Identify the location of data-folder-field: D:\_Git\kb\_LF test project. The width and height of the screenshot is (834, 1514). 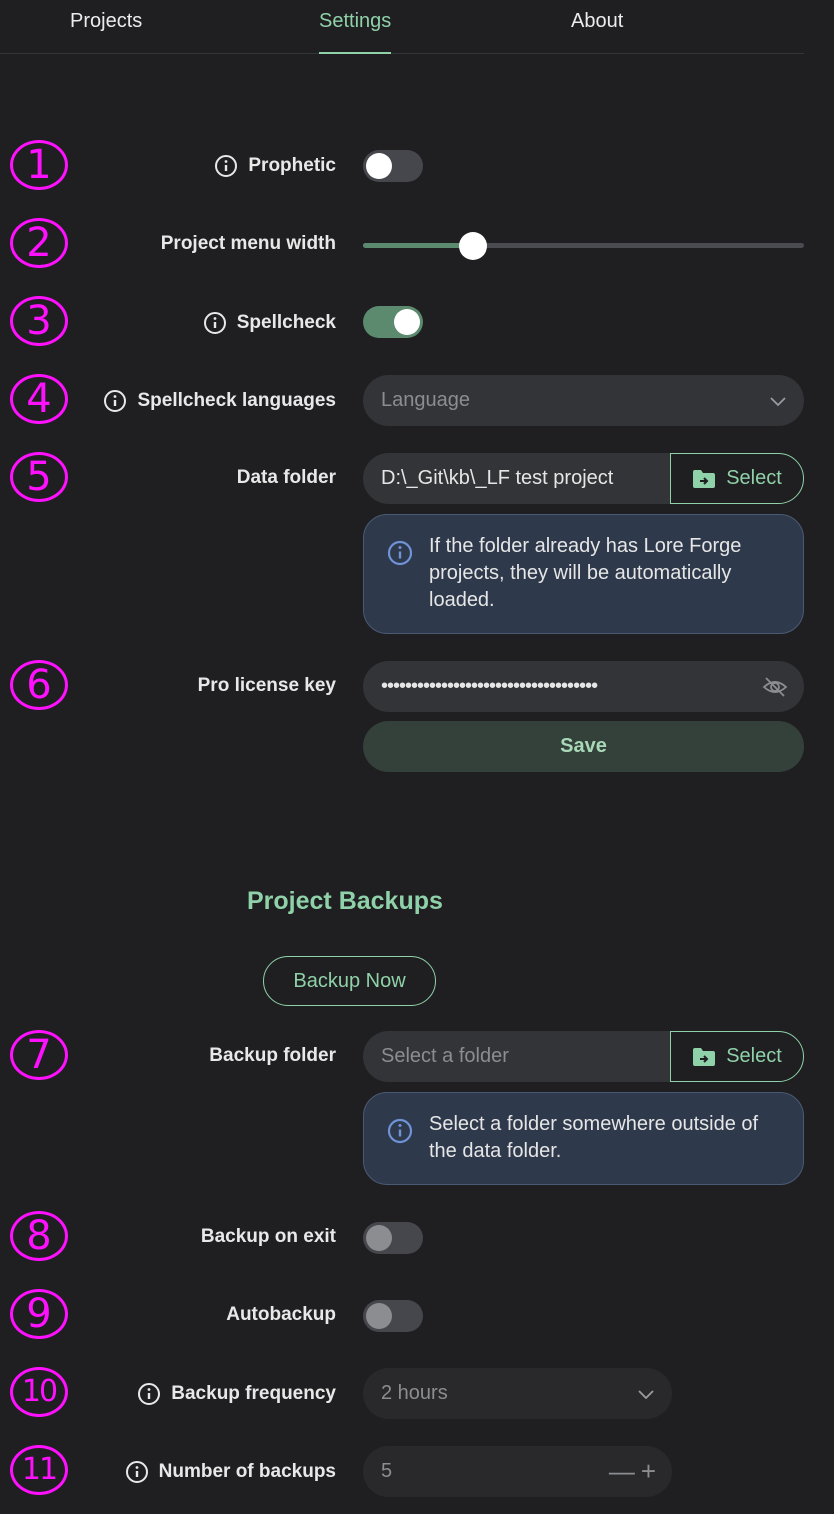
(523, 478).